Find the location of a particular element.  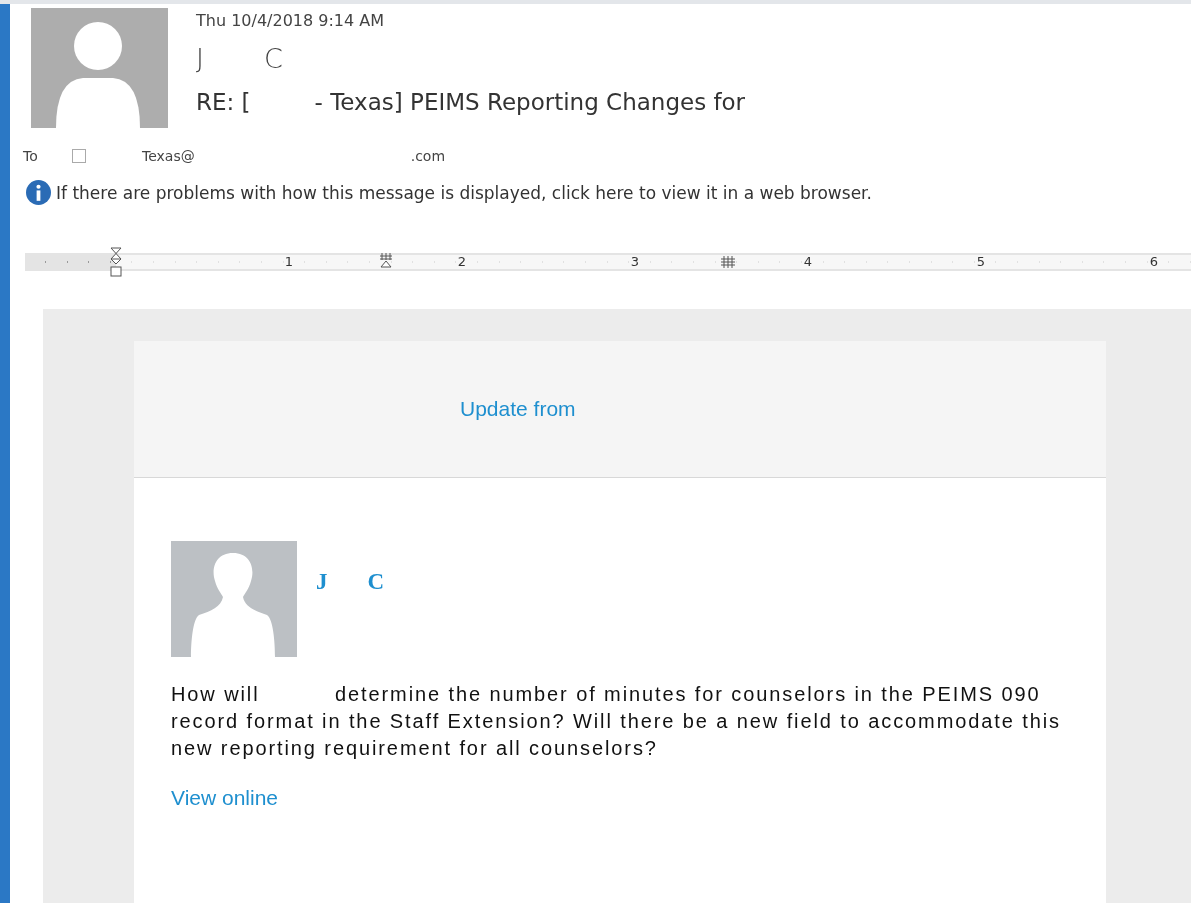

ruler-number: 4 is located at coordinates (808, 262).